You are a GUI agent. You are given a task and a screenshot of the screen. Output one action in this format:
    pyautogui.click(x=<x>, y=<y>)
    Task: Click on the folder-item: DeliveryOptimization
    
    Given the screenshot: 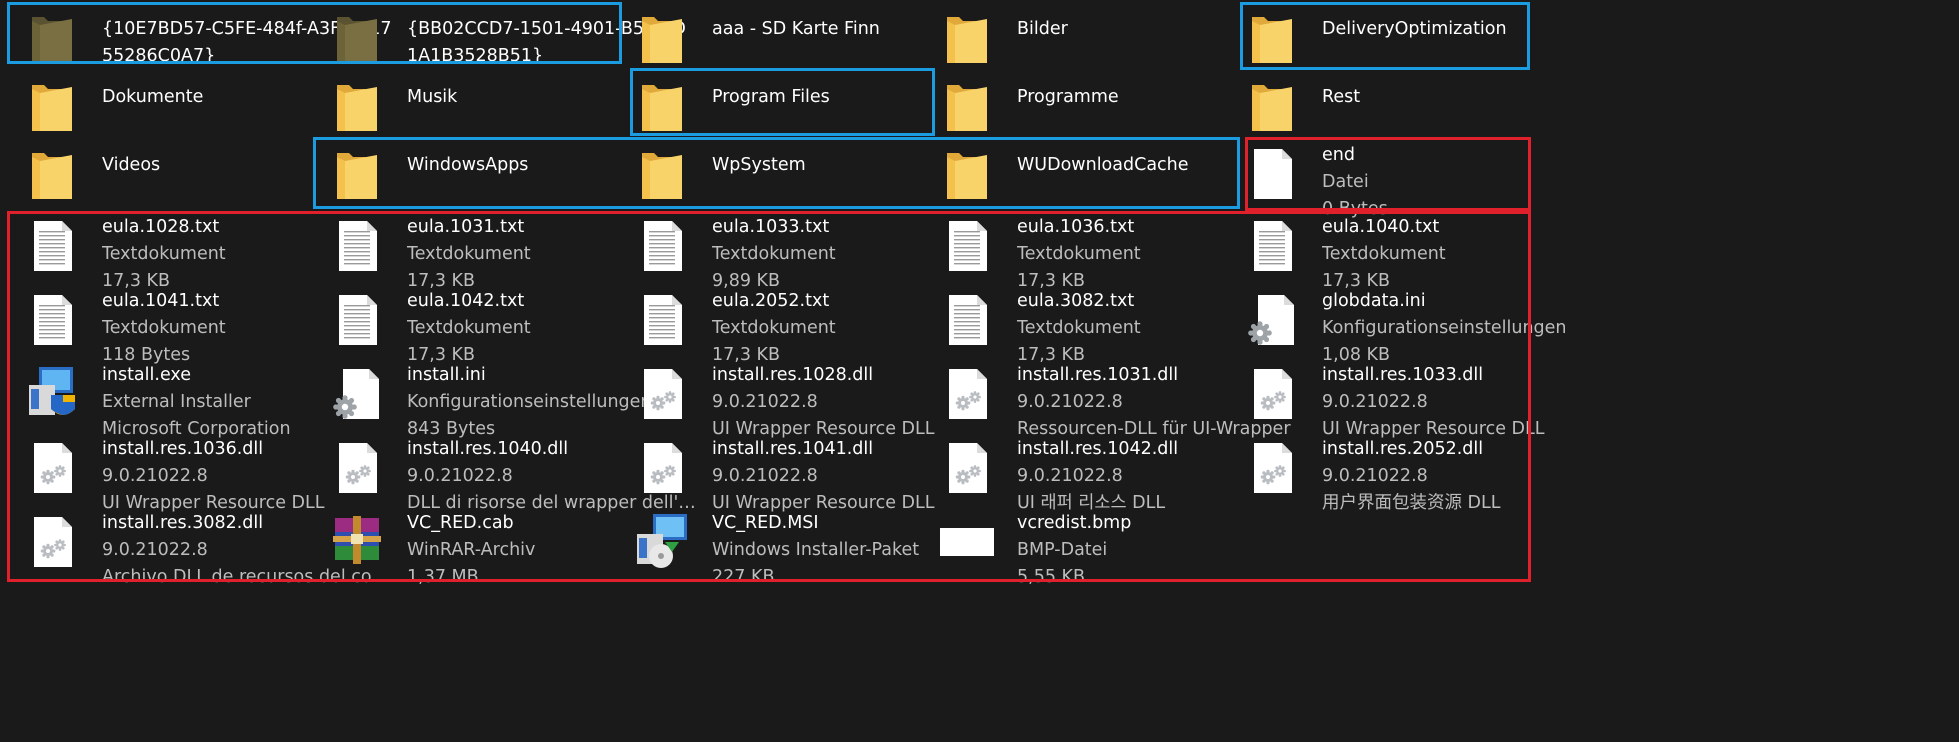 What is the action you would take?
    pyautogui.click(x=1426, y=38)
    